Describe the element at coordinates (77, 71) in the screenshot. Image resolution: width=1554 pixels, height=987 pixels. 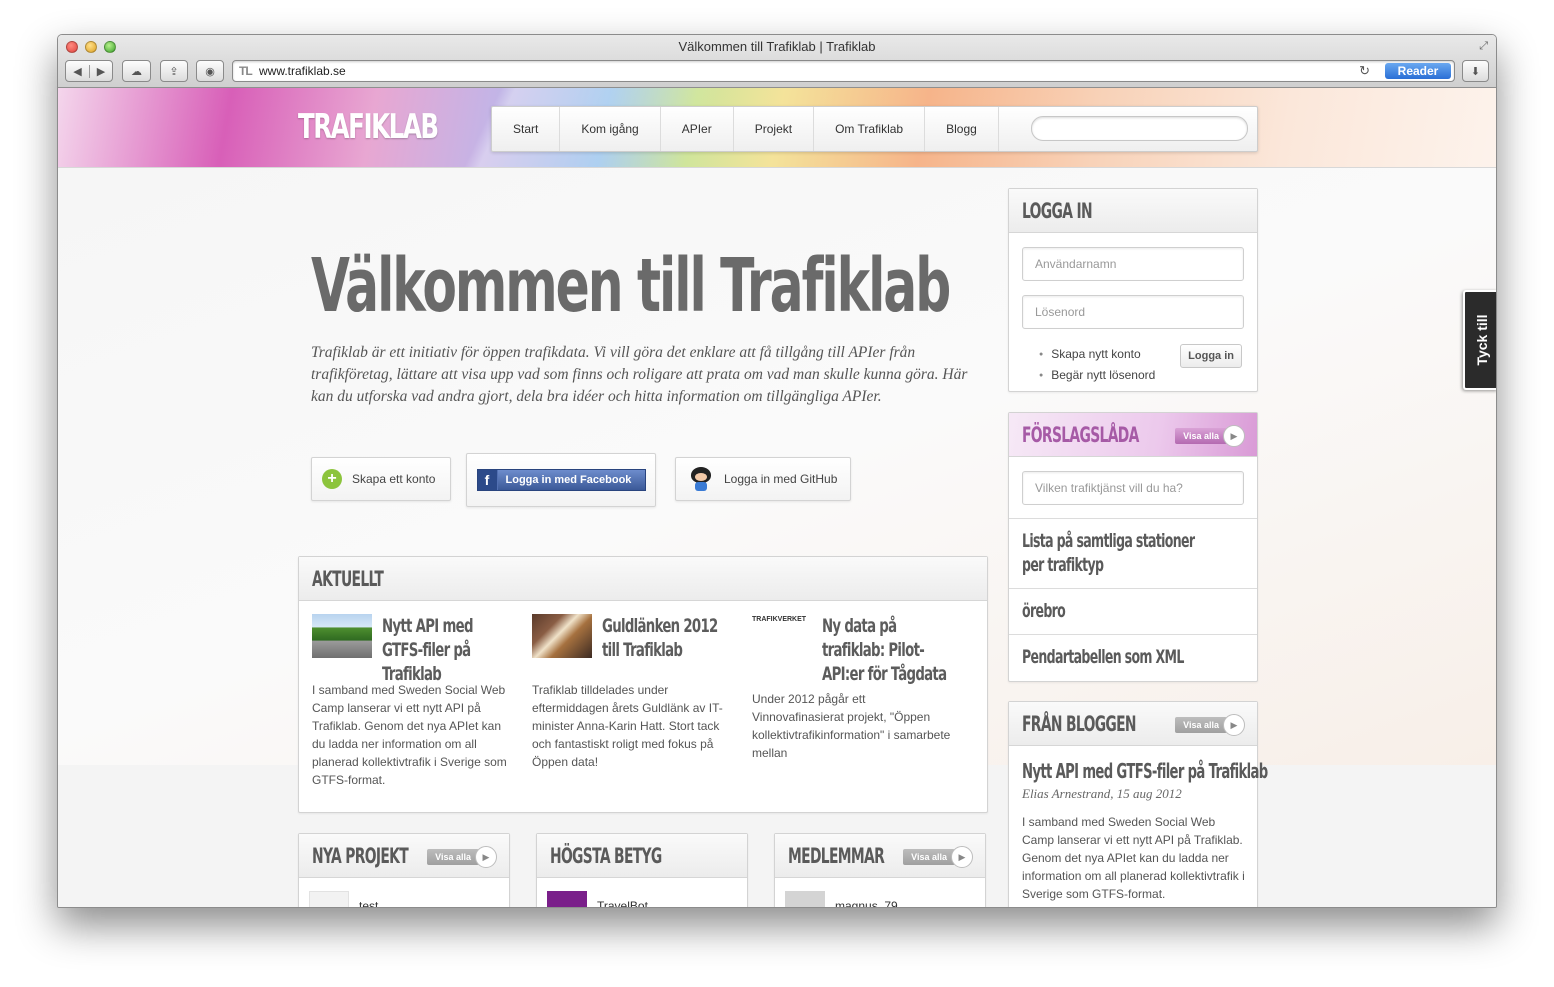
I see `back-icon: ◀` at that location.